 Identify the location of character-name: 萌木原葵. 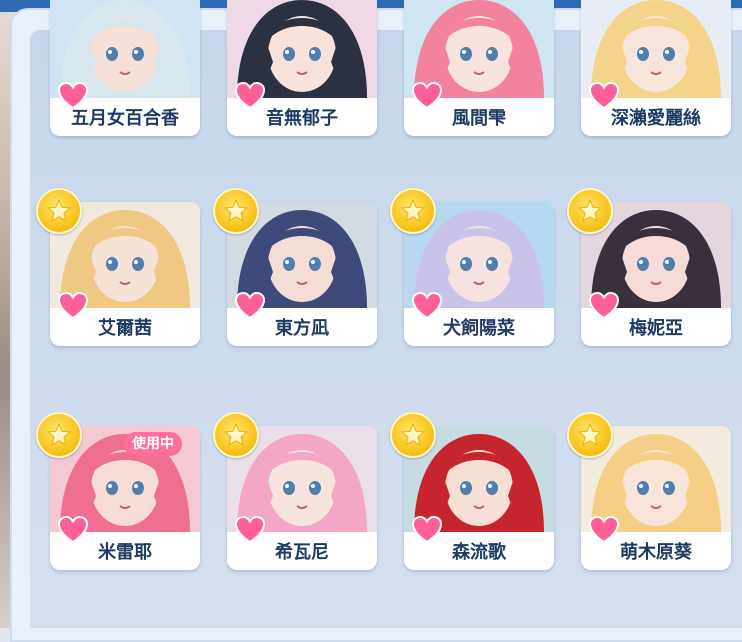
(656, 552).